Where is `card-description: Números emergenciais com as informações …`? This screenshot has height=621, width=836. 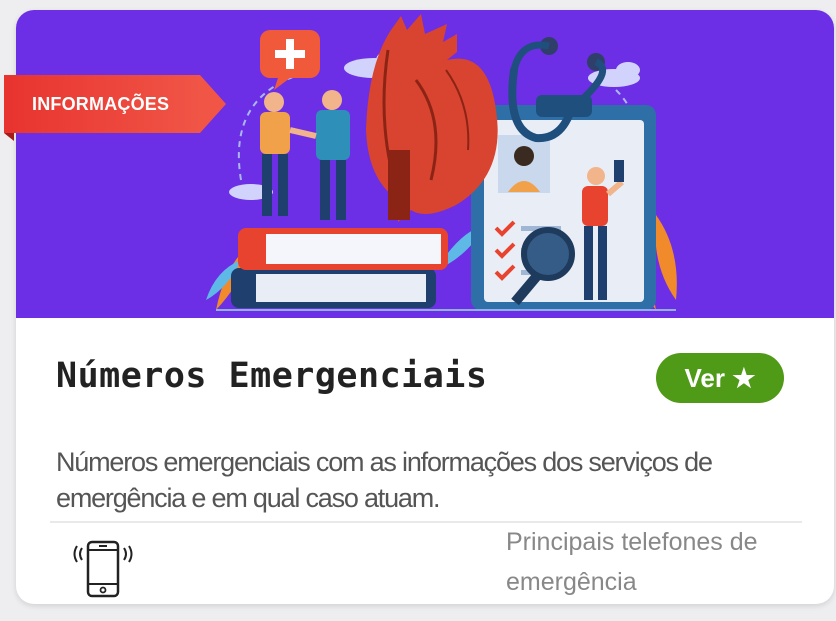
card-description: Números emergenciais com as informações … is located at coordinates (384, 480).